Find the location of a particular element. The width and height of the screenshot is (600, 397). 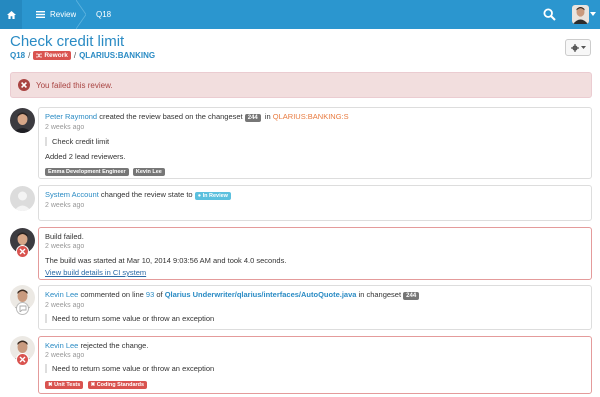

activity-text: rejected the change. is located at coordinates (114, 345).